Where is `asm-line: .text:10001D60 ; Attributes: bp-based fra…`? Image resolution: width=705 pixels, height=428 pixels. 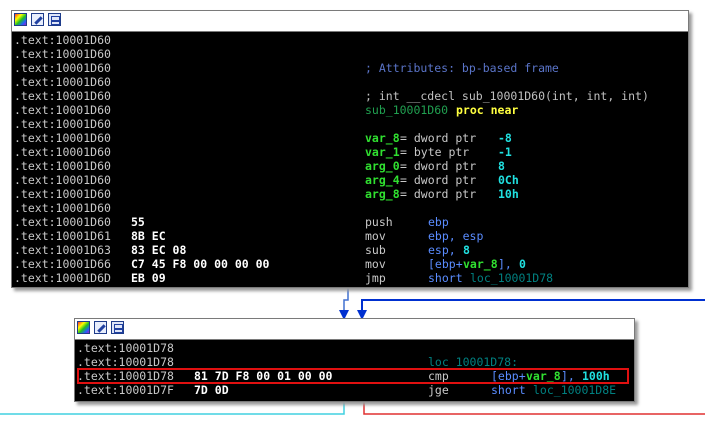
asm-line: .text:10001D60 ; Attributes: bp-based fra… is located at coordinates (350, 68).